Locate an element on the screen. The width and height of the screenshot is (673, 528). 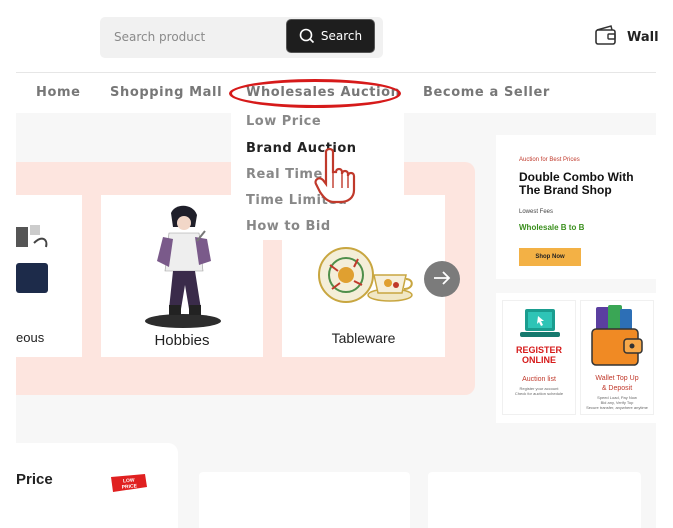
nav-shopping-mall: Shopping Mall is located at coordinates (166, 92).